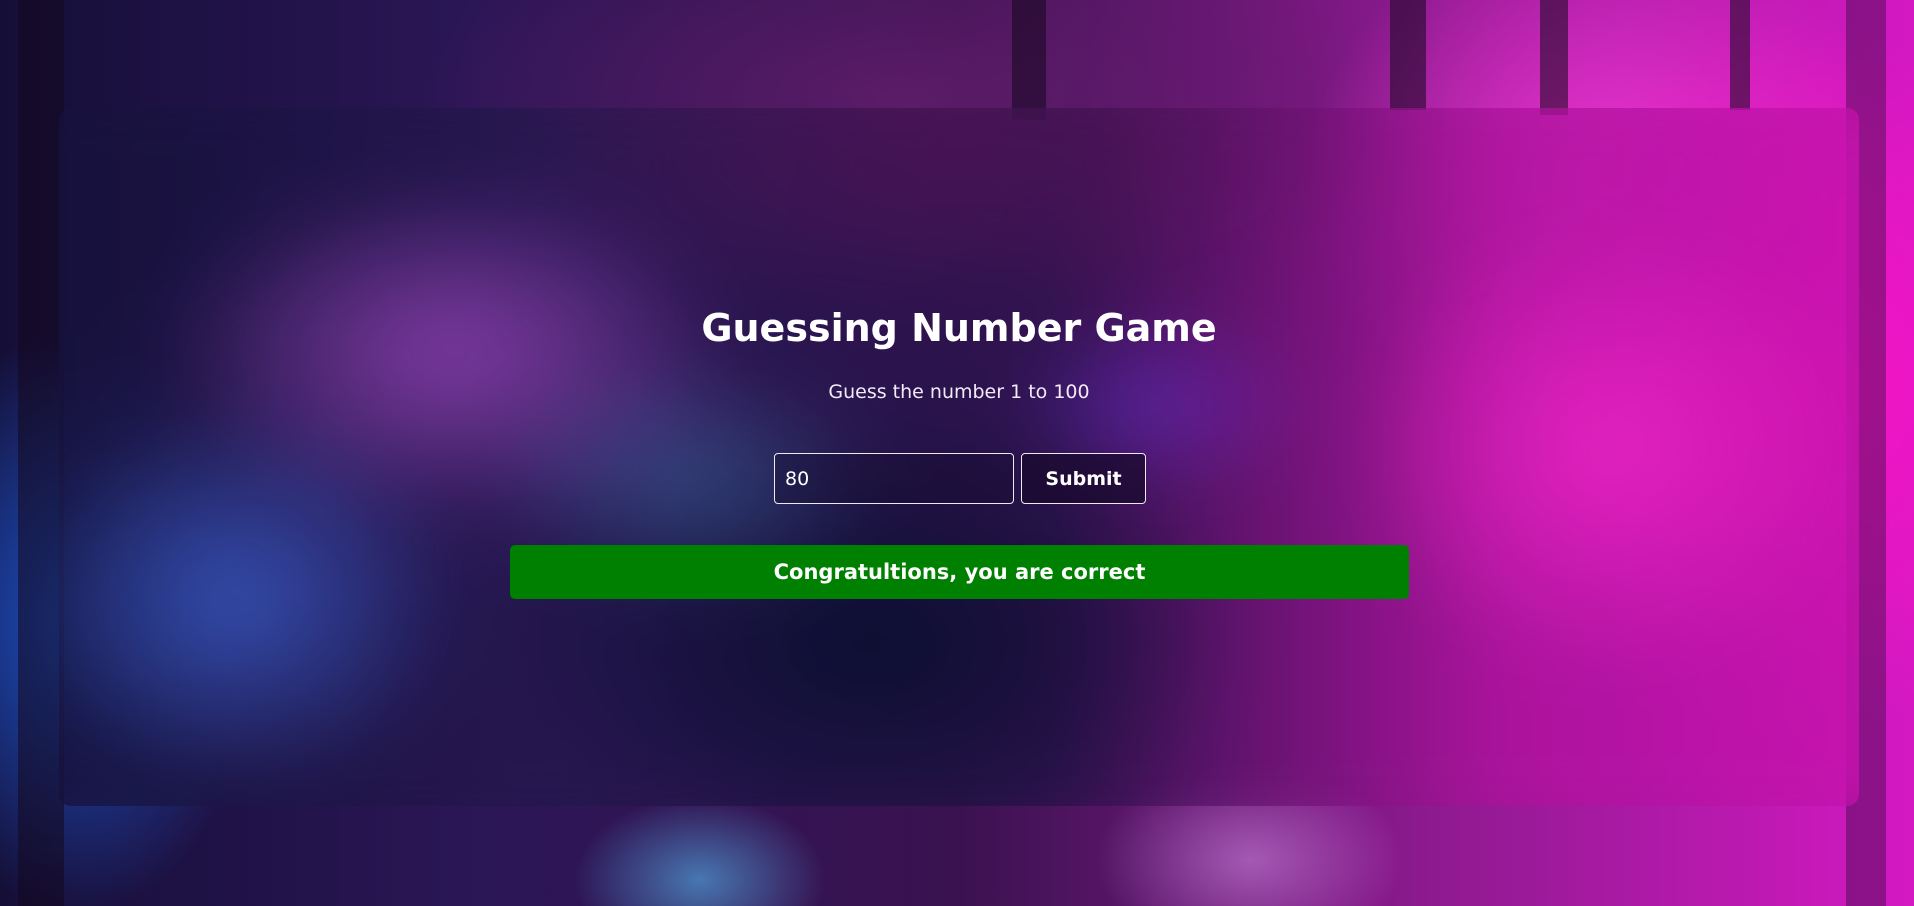  Describe the element at coordinates (894, 478) in the screenshot. I see `guess-input` at that location.